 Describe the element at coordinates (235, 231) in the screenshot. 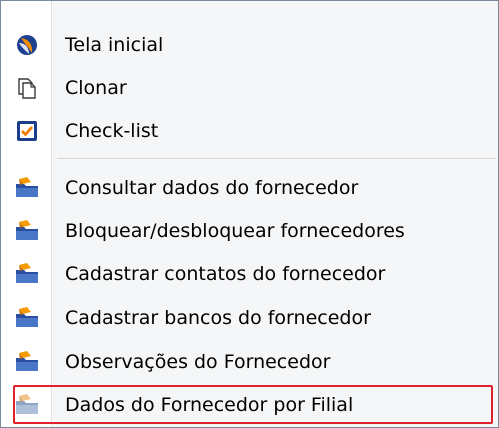

I see `menu-item-label: Bloquear/desbloquear fornecedores` at that location.